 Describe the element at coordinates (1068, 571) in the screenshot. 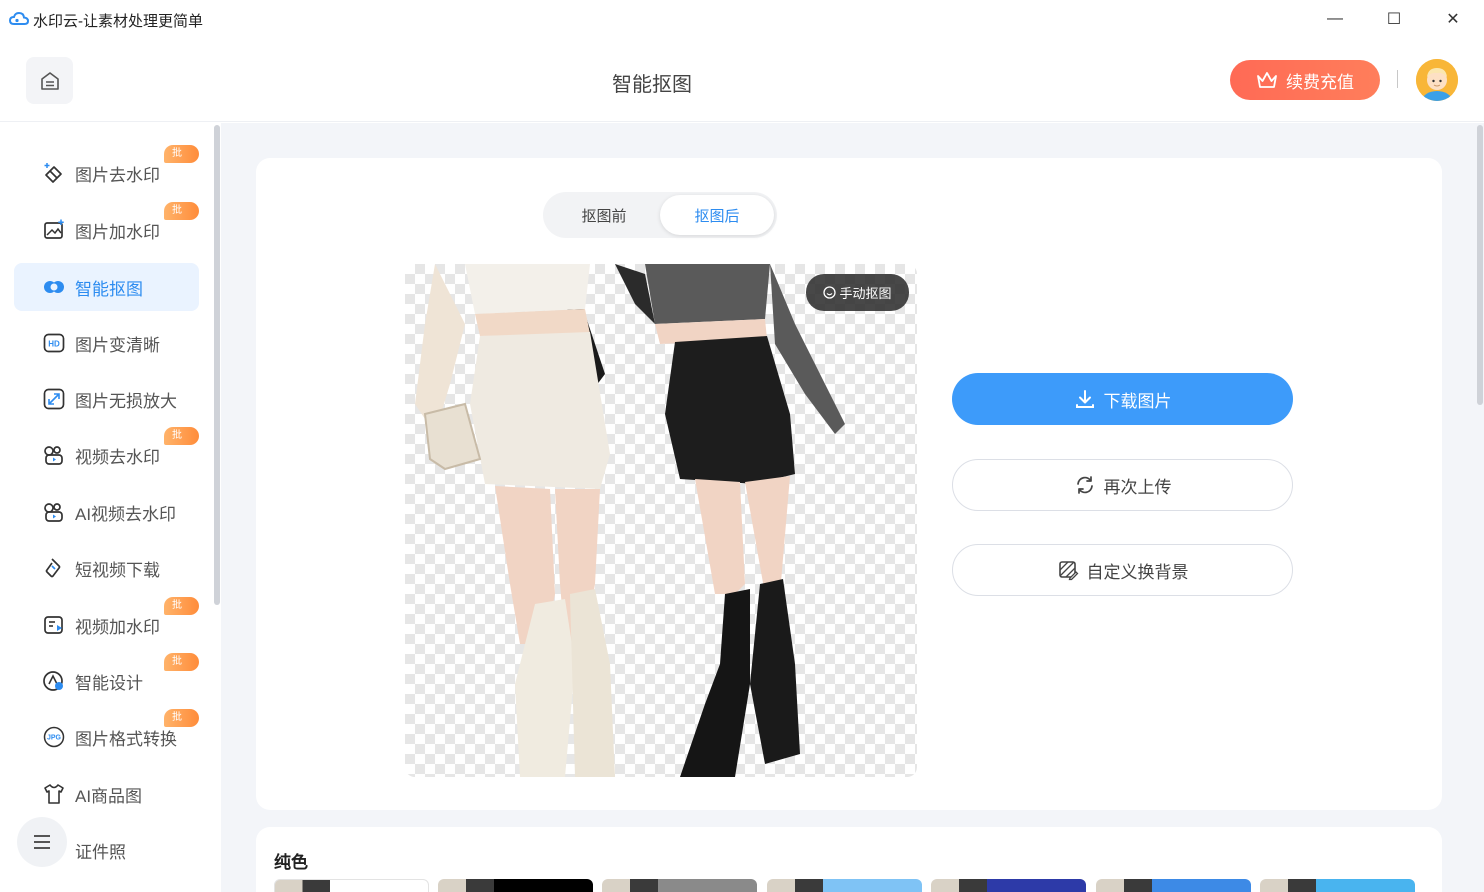

I see `background-edit-icon` at that location.